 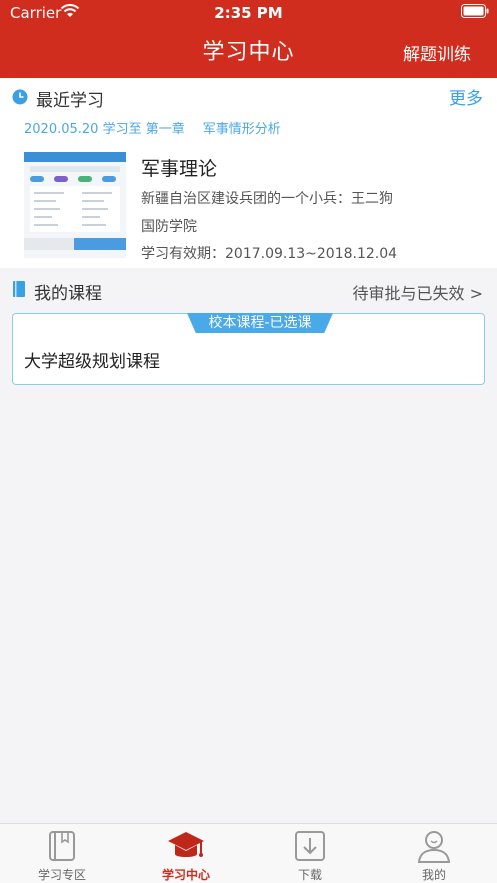 I want to click on course-author: 新疆自治区建设兵团的一个小兵：王二狗, so click(x=267, y=199).